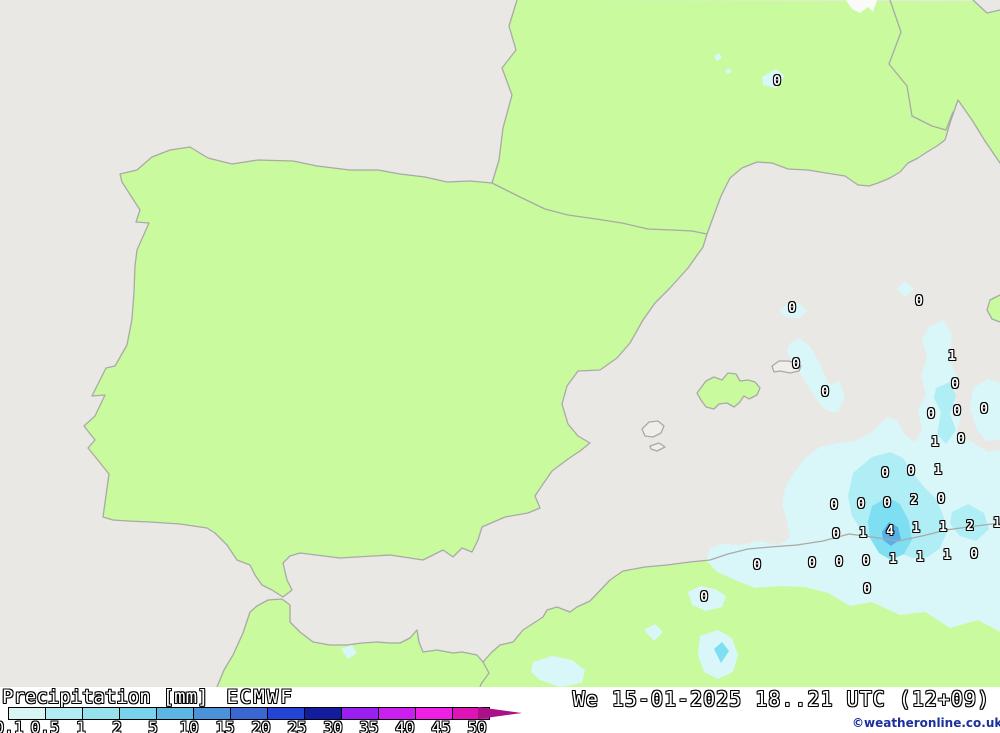 The height and width of the screenshot is (733, 1000). Describe the element at coordinates (441, 725) in the screenshot. I see `color-scale-tick-label: 45` at that location.